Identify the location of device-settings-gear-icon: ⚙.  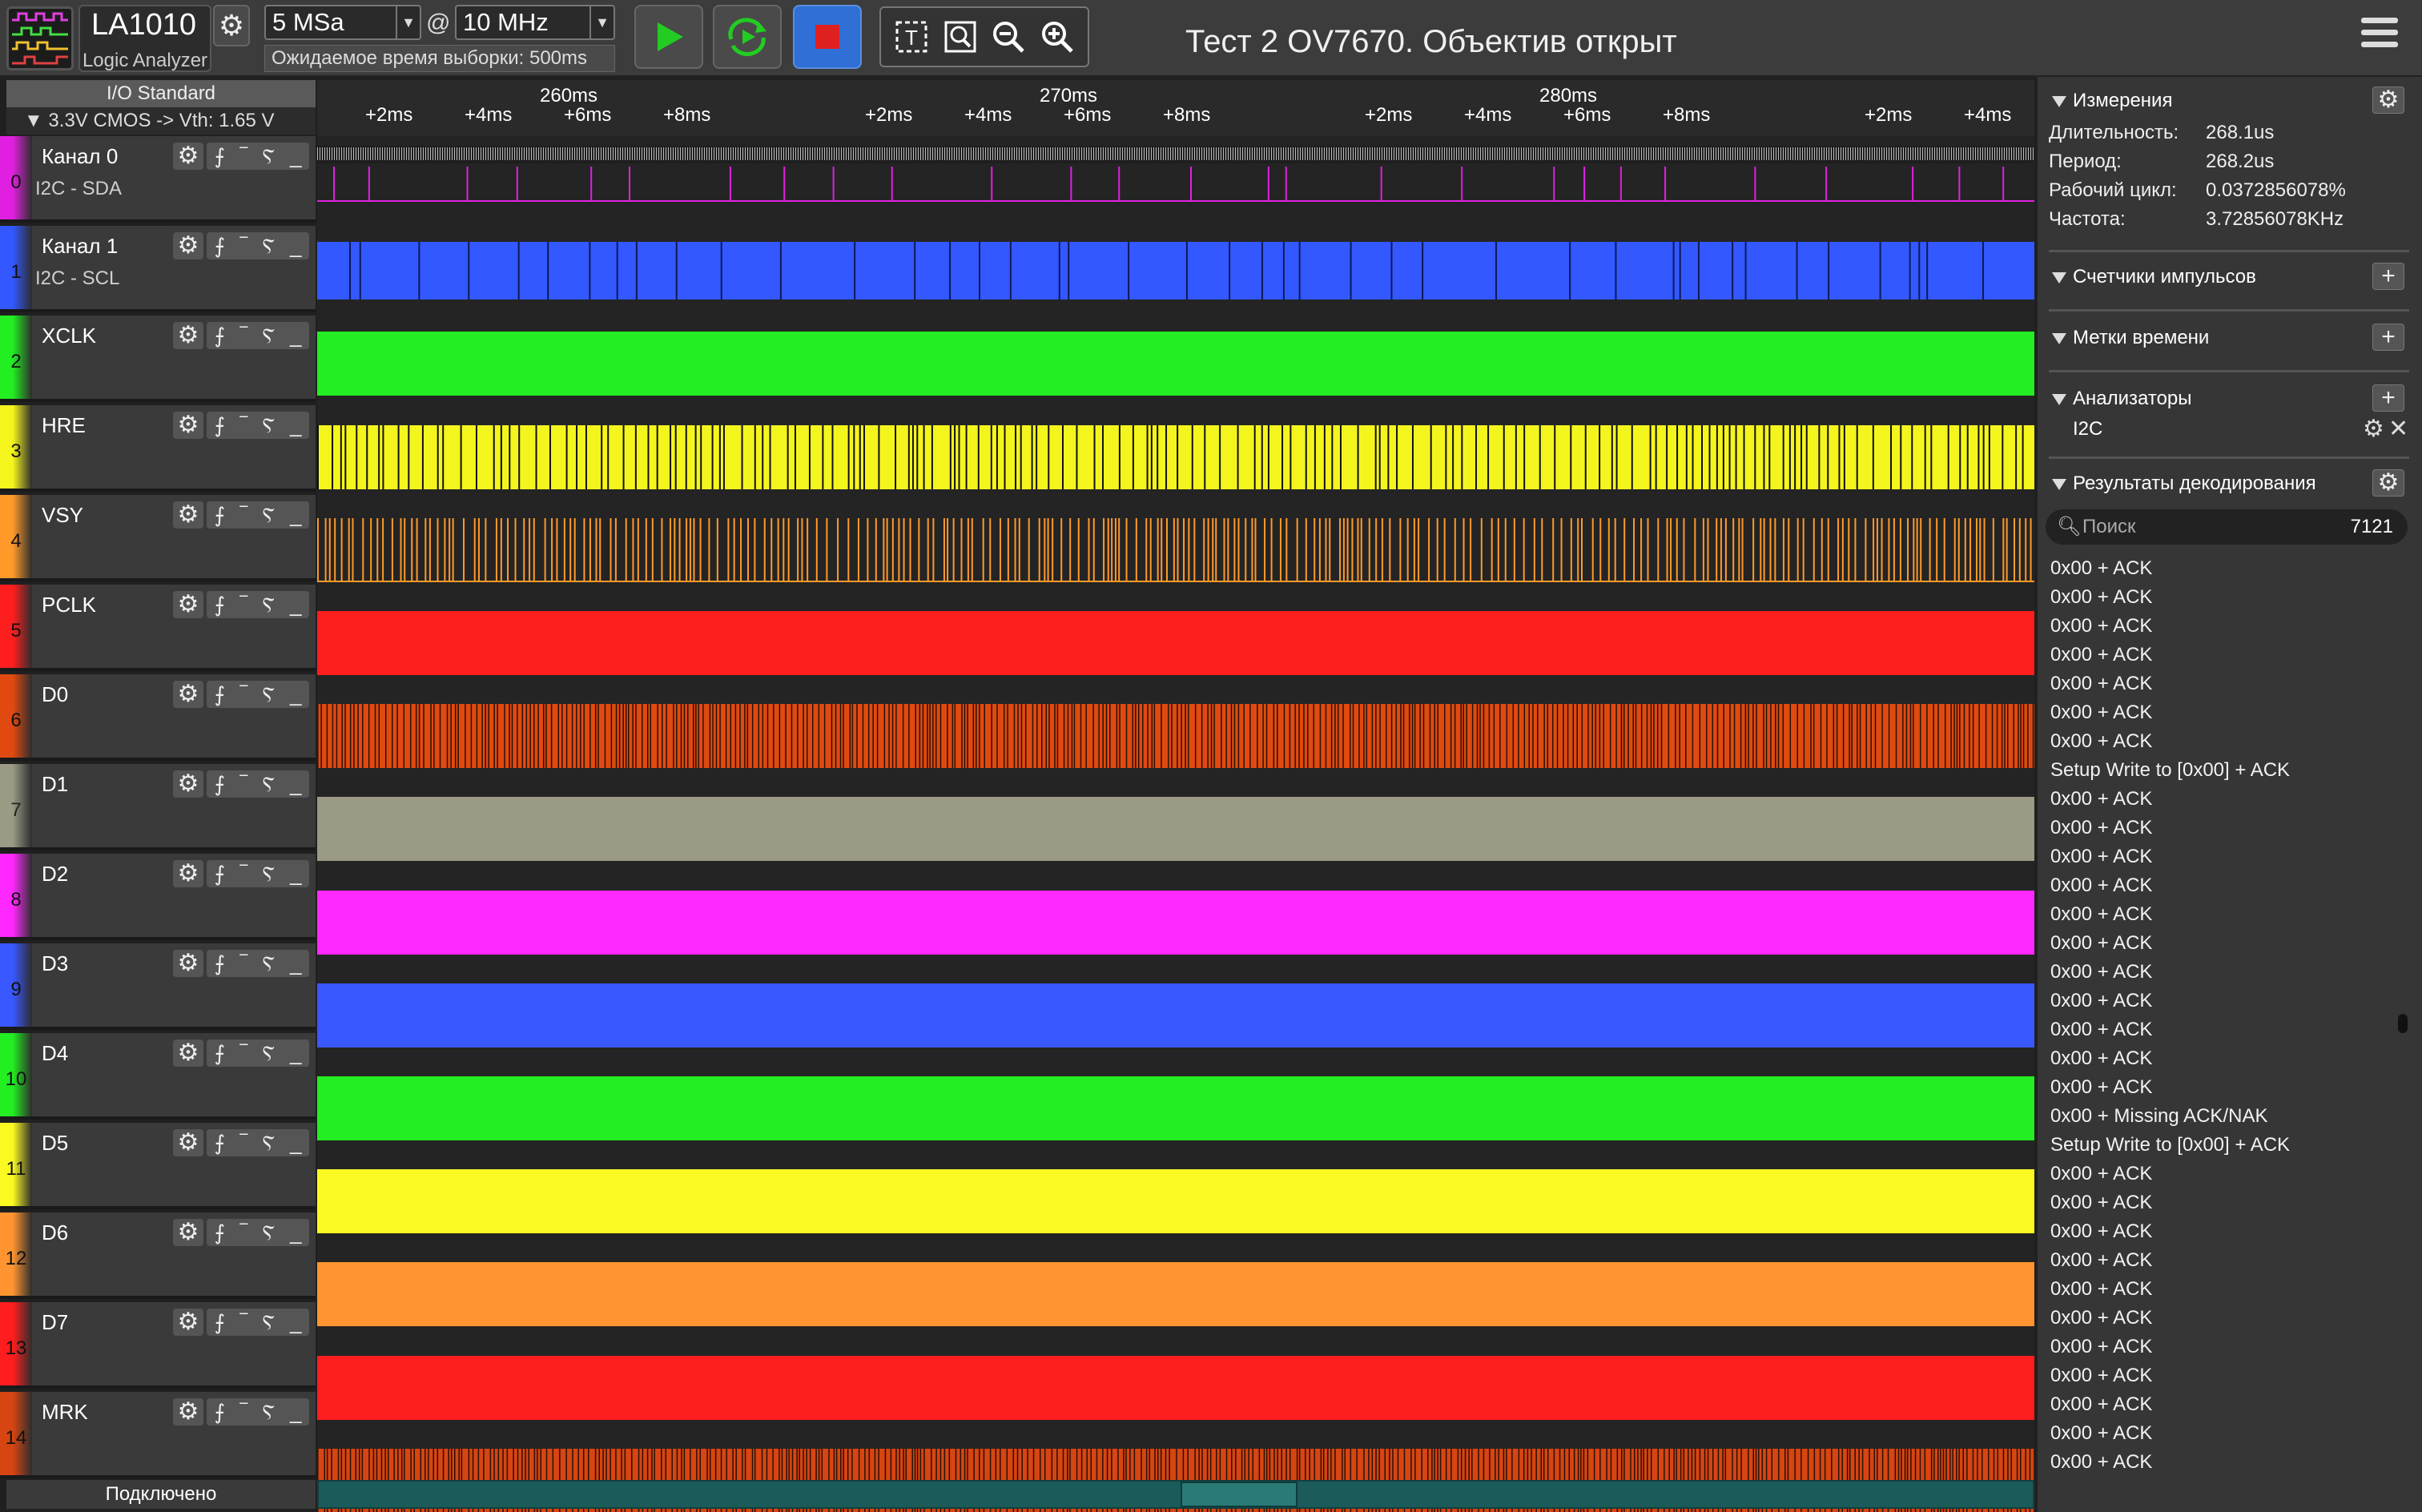
(232, 25).